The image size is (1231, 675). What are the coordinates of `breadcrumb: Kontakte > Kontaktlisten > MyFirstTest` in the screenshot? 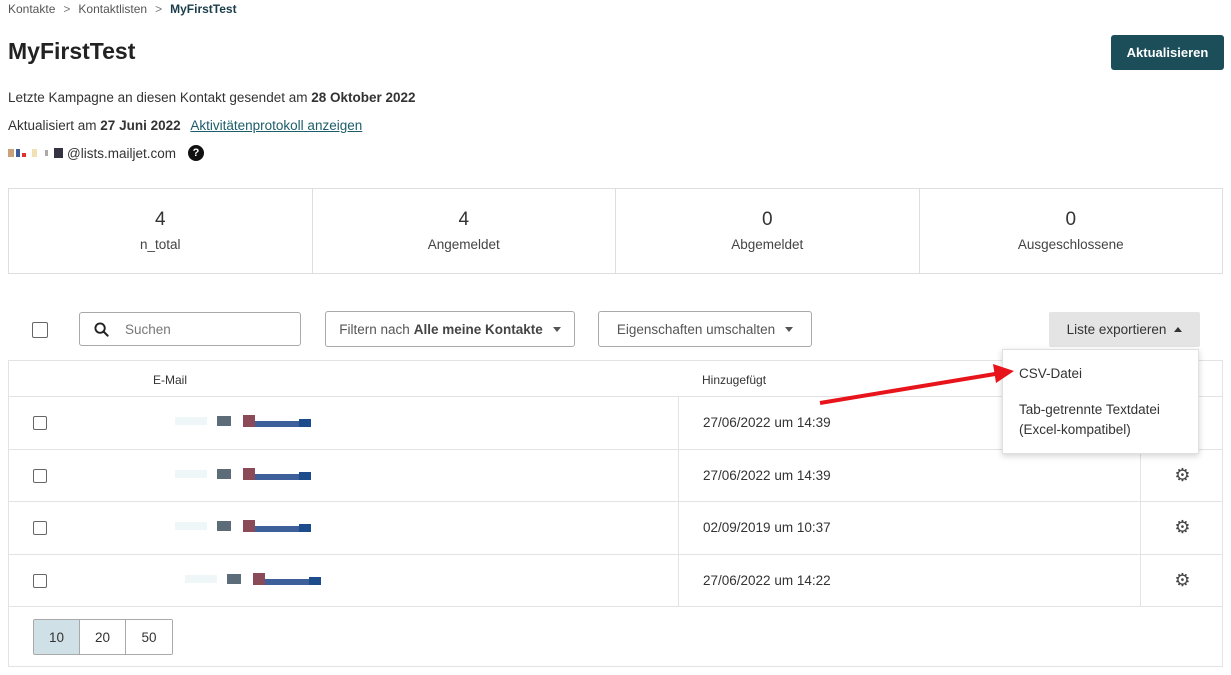 It's located at (122, 9).